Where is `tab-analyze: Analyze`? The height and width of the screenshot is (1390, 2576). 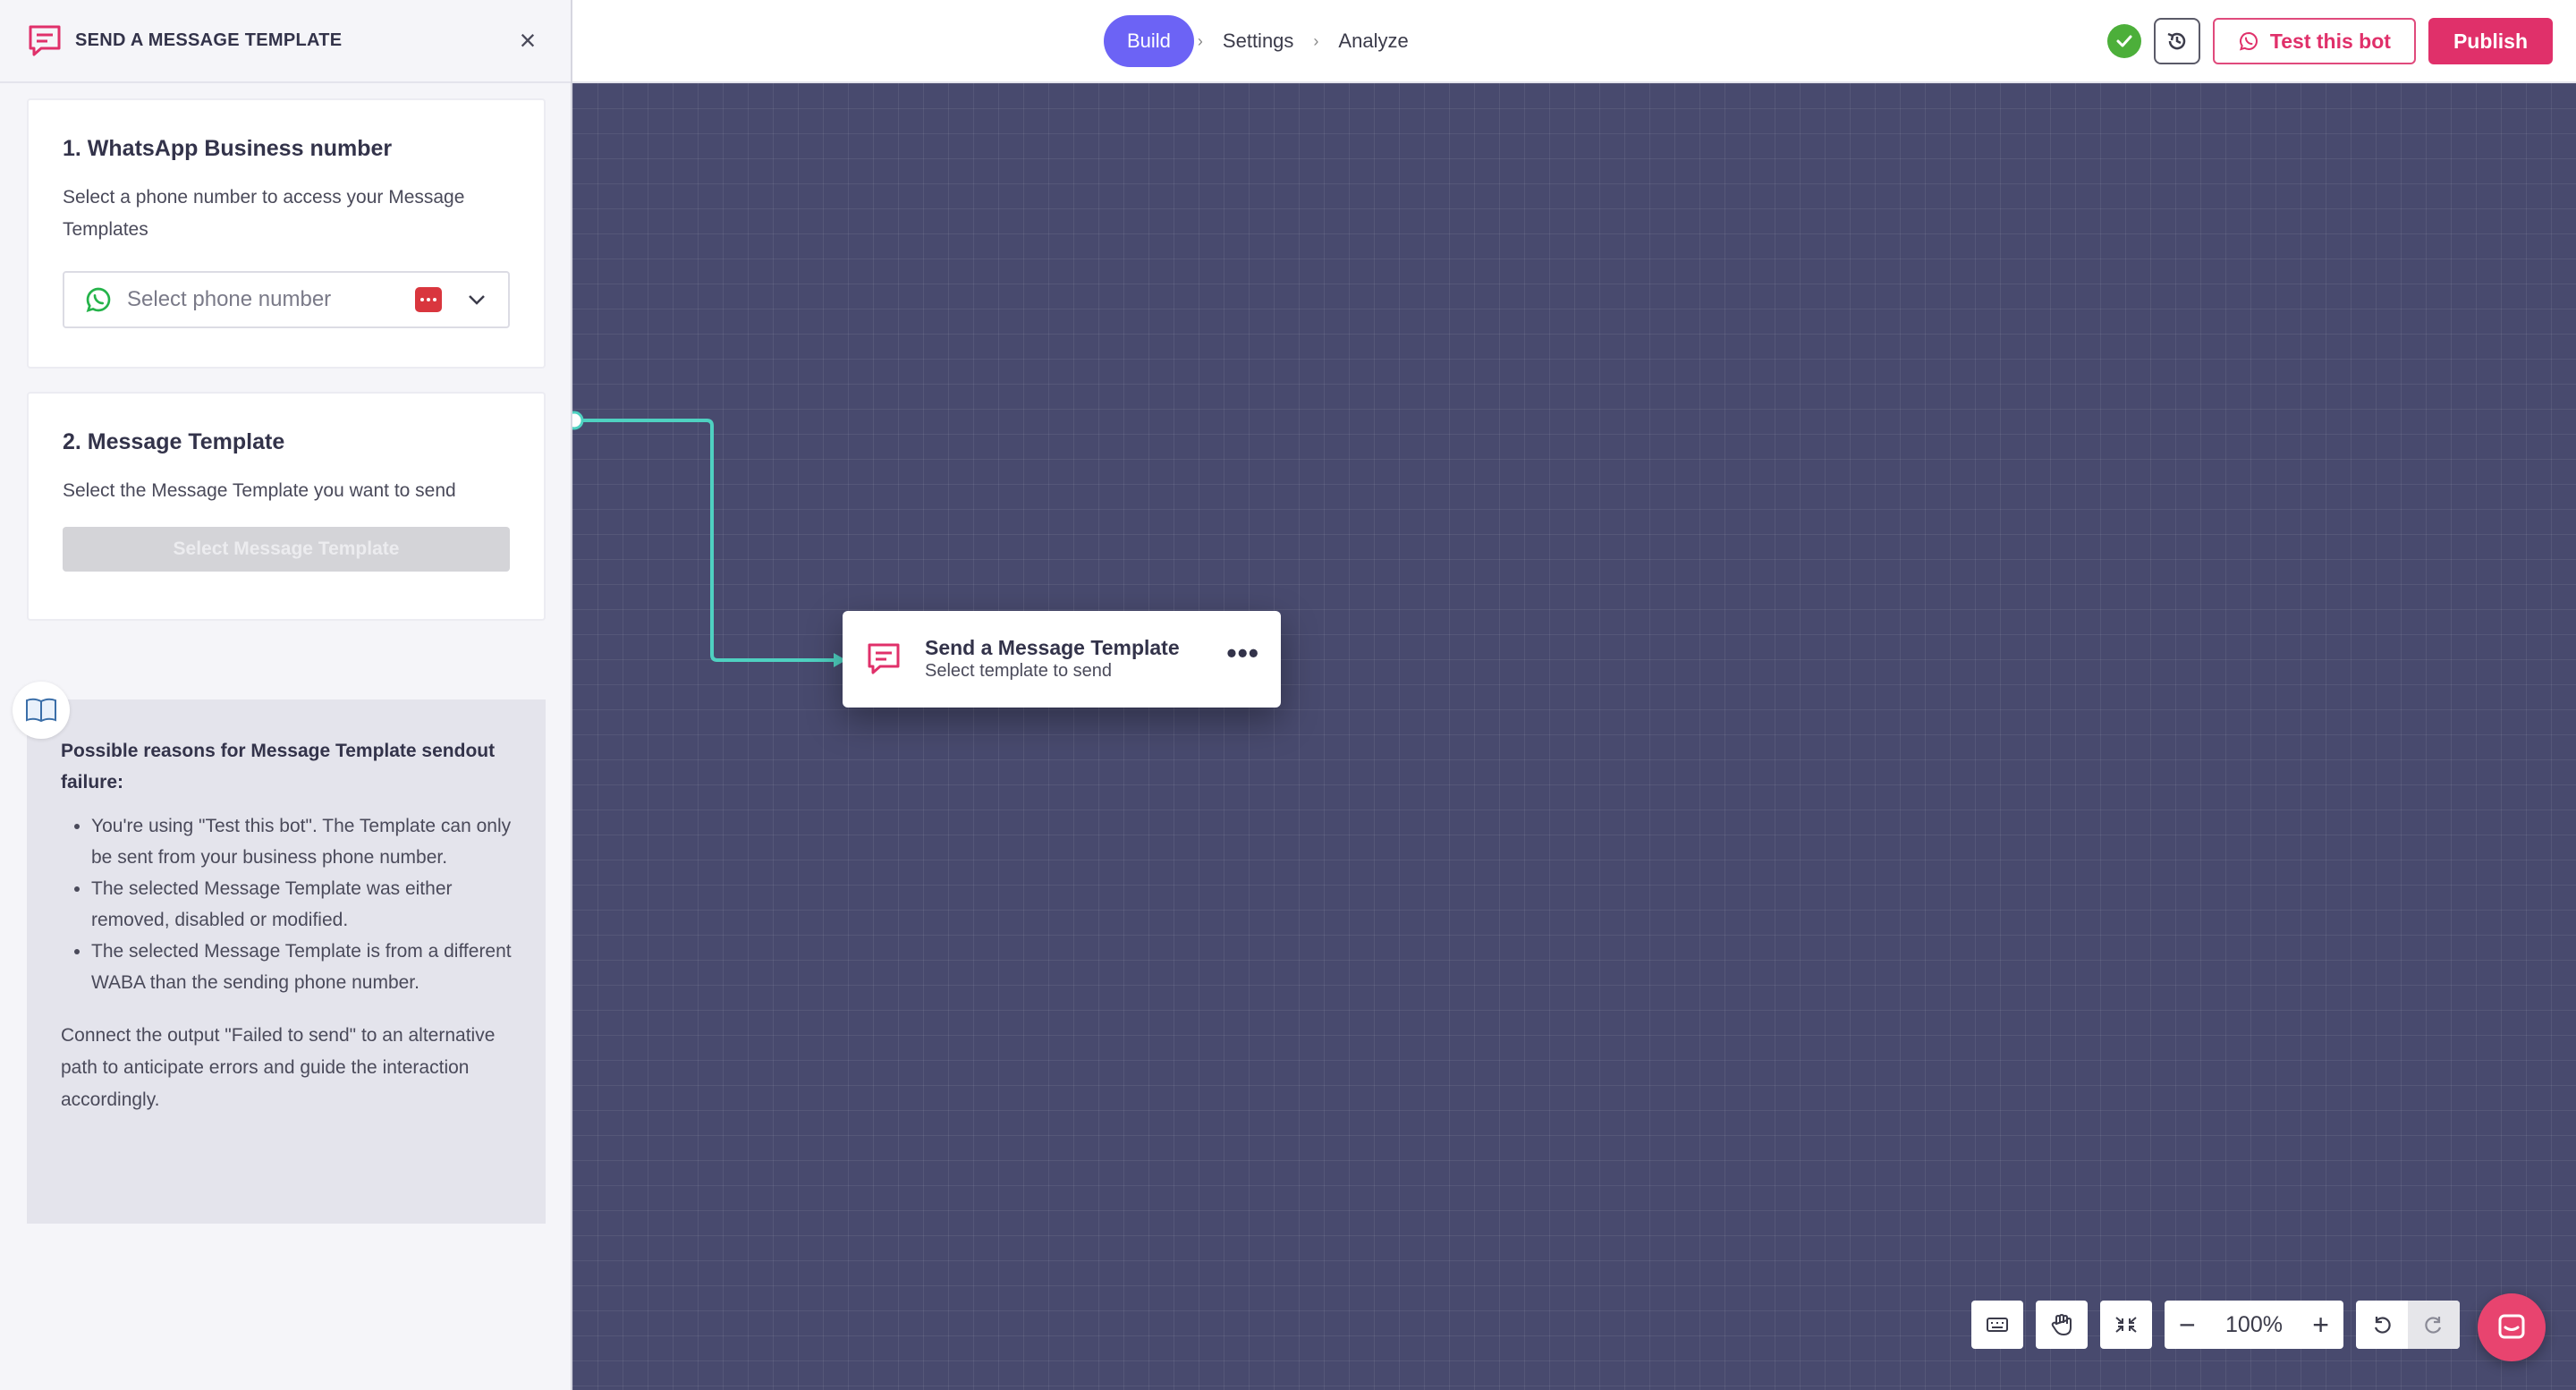
tab-analyze: Analyze is located at coordinates (1373, 41).